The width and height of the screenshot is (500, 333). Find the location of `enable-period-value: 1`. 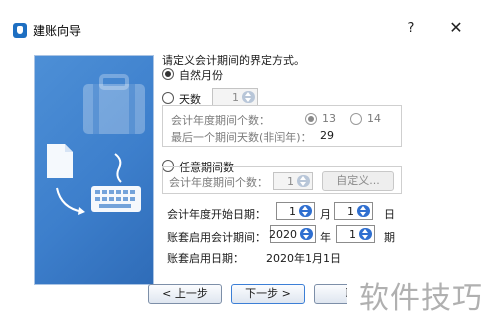

enable-period-value: 1 is located at coordinates (352, 234).